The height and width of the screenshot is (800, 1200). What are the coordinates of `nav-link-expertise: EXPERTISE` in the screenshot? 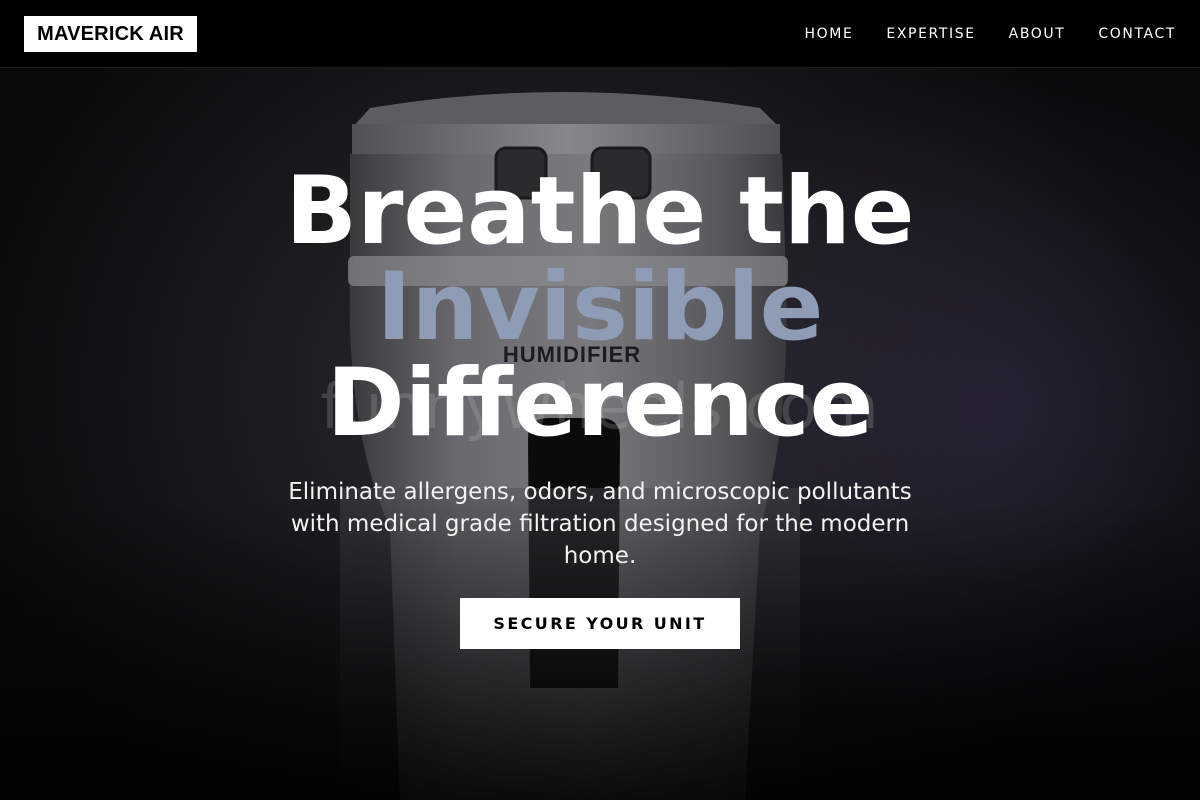 It's located at (930, 34).